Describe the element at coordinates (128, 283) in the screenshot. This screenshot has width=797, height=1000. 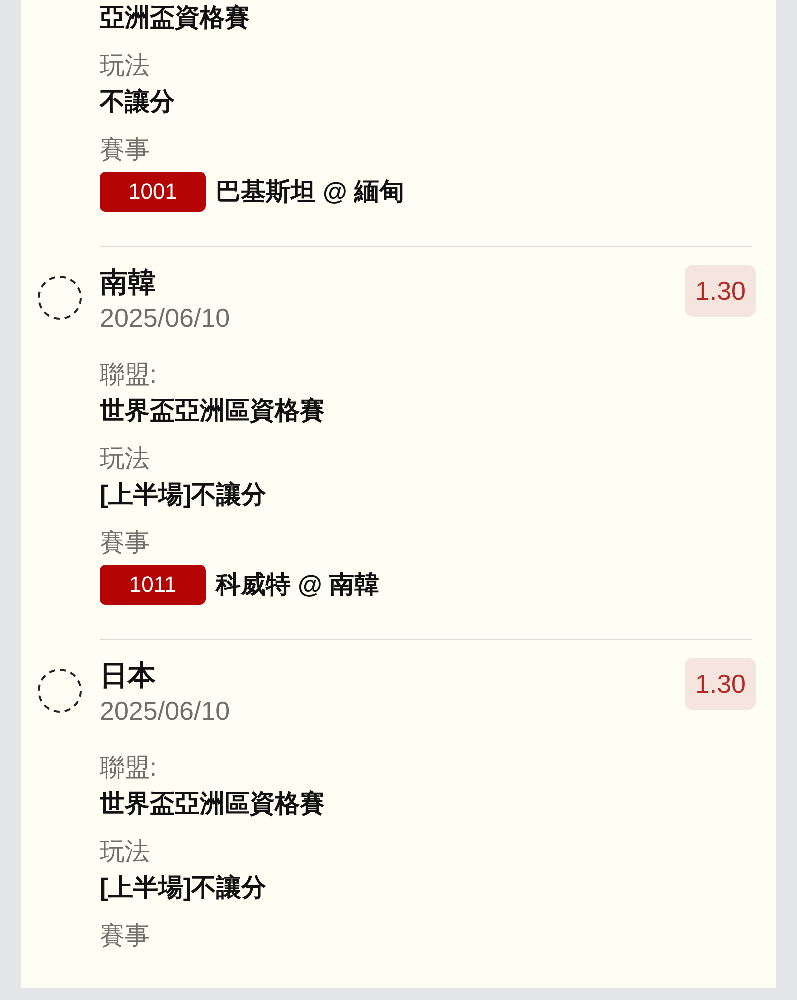
I see `team-name: 南韓` at that location.